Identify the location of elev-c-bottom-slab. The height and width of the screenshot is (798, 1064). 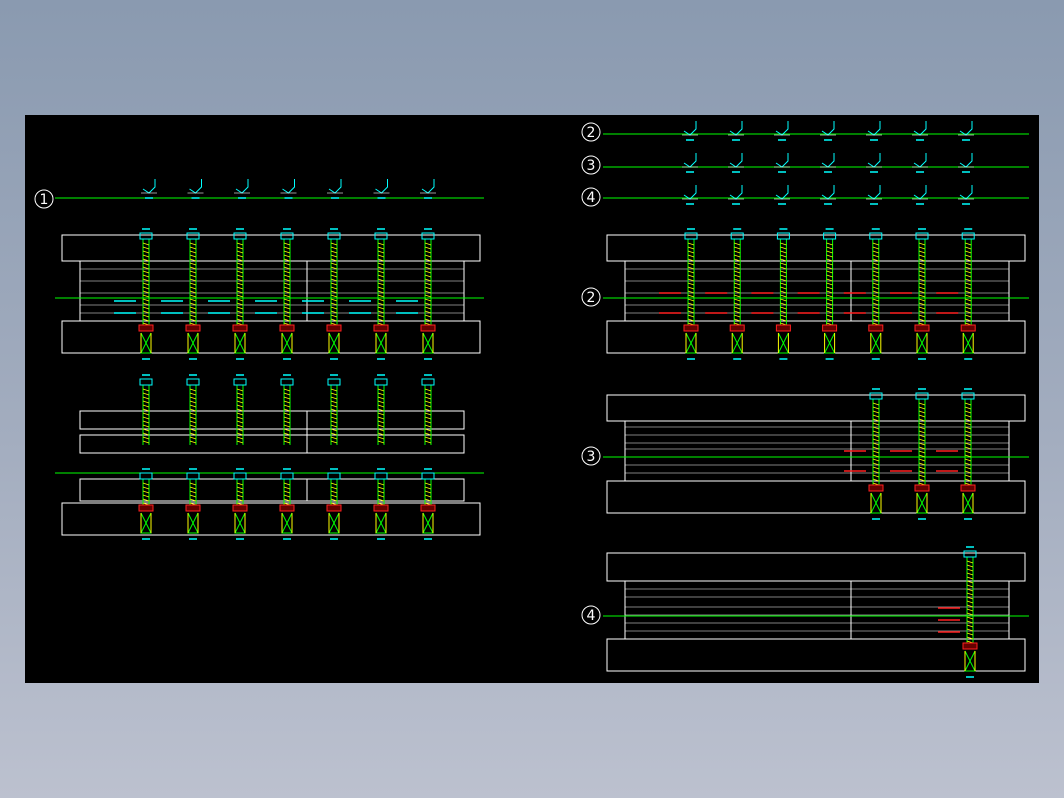
(271, 519).